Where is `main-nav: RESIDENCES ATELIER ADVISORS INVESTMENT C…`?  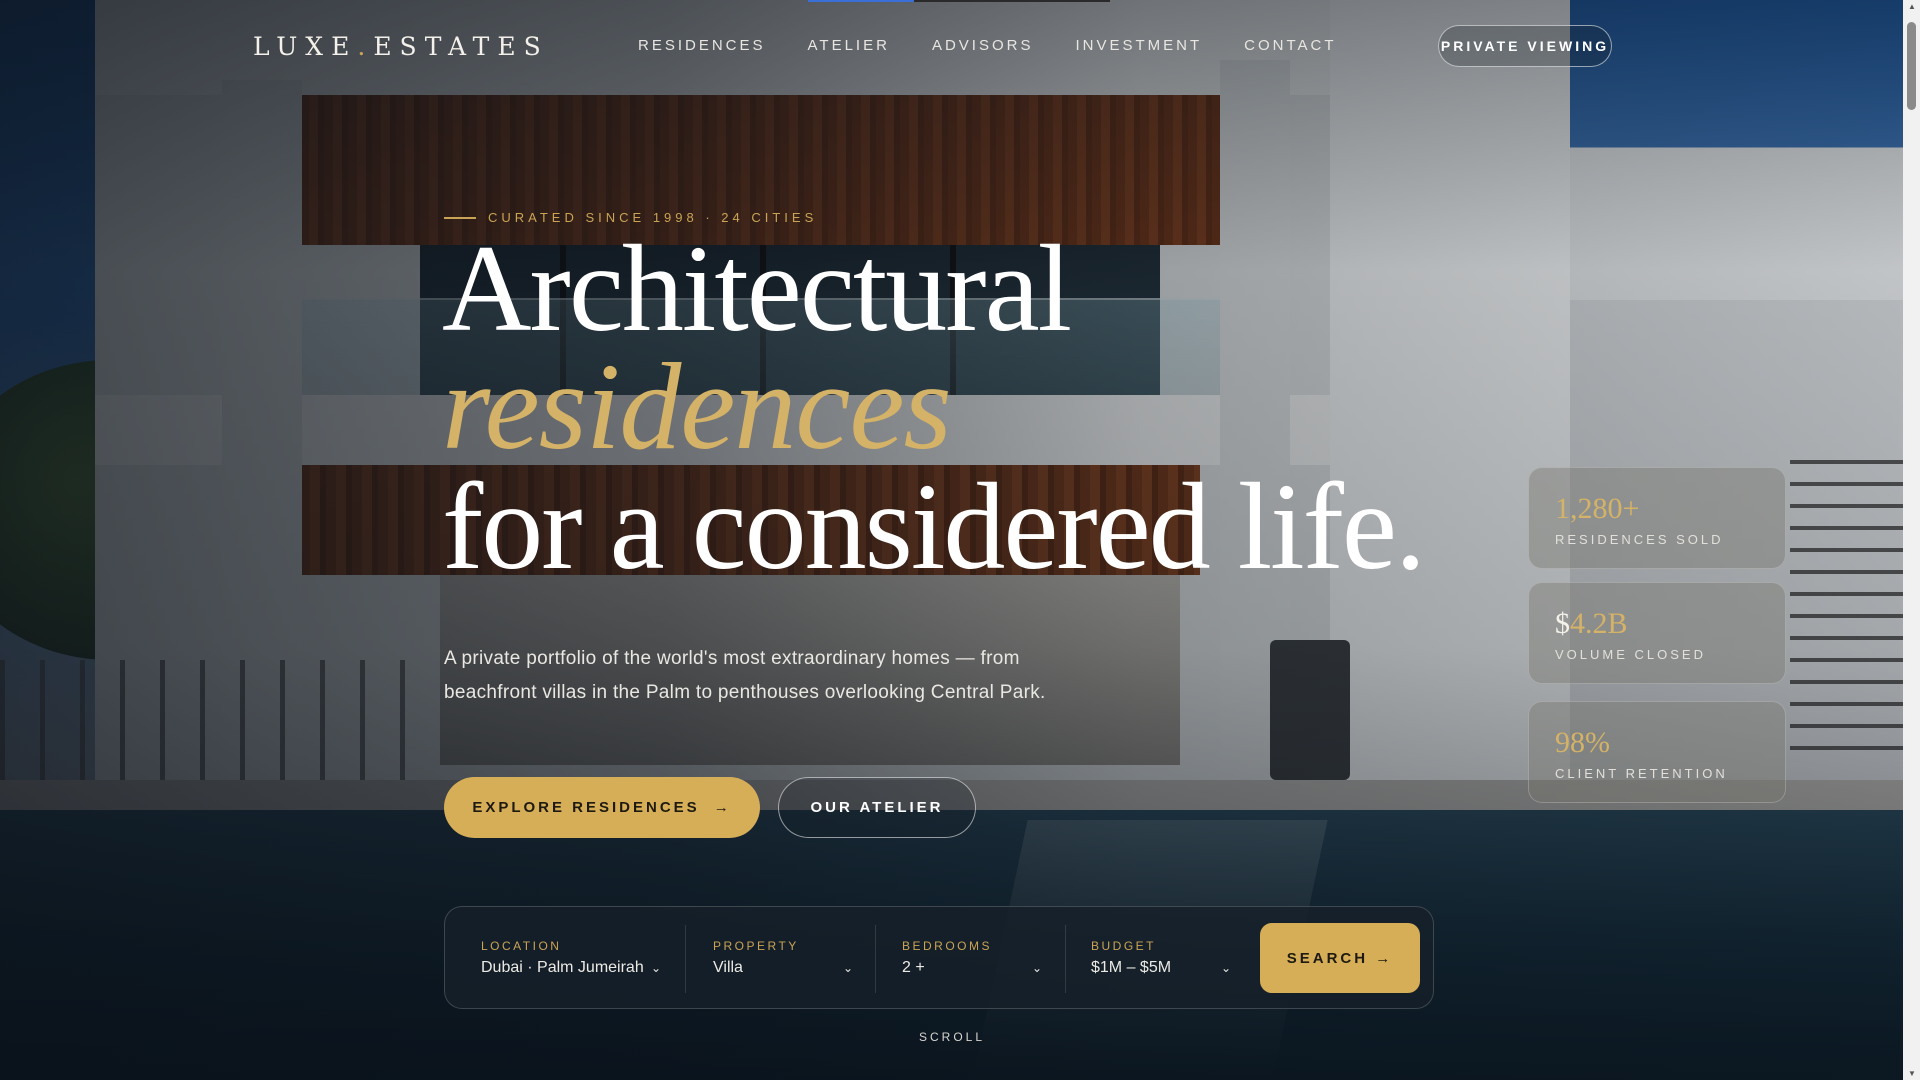 main-nav: RESIDENCES ATELIER ADVISORS INVESTMENT C… is located at coordinates (1008, 45).